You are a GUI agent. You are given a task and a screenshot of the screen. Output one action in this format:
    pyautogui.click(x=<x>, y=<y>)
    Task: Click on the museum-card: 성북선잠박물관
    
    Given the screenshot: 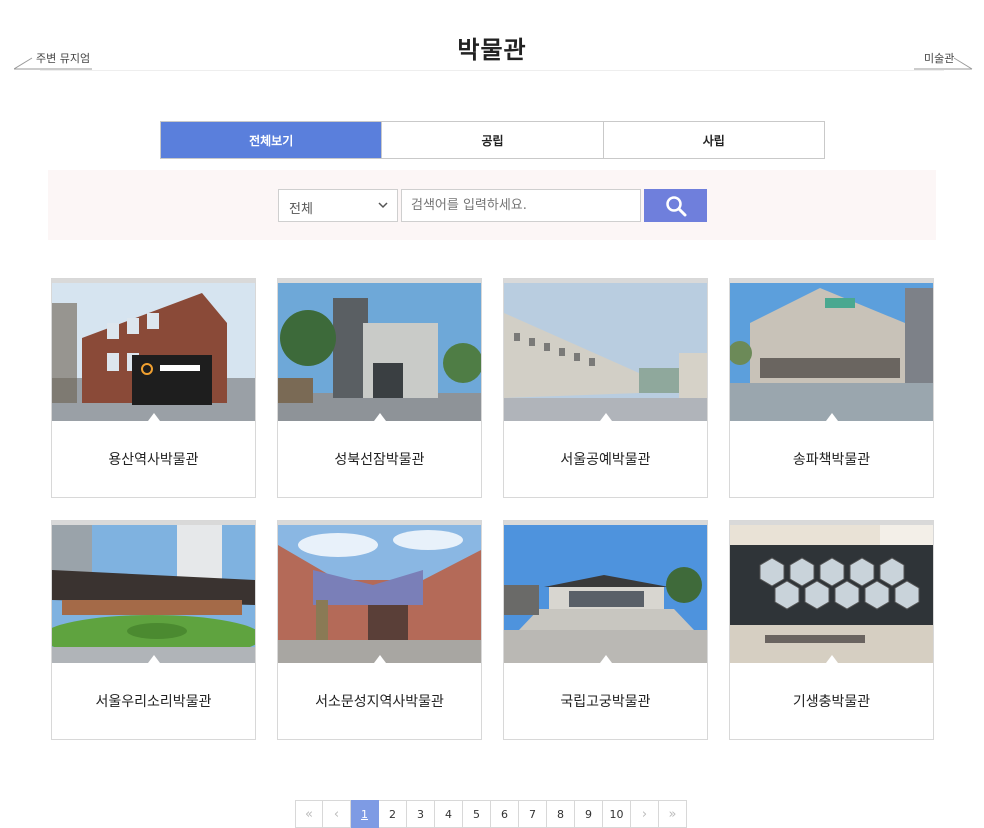 What is the action you would take?
    pyautogui.click(x=379, y=388)
    